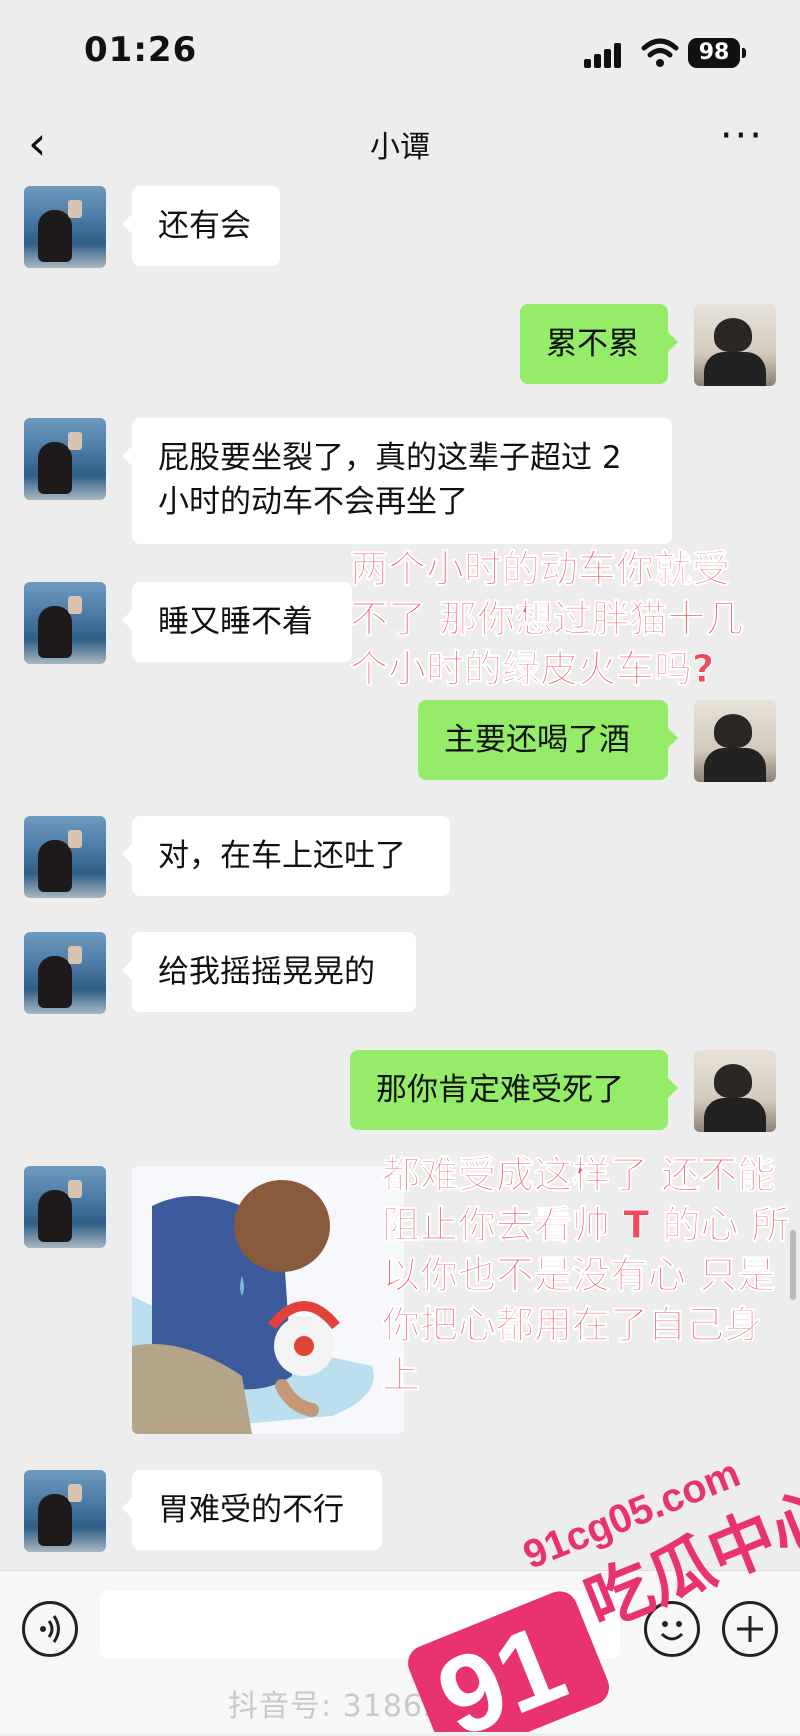 This screenshot has height=1736, width=800. Describe the element at coordinates (572, 1325) in the screenshot. I see `annotation-line: 你把心都用在了自己身` at that location.